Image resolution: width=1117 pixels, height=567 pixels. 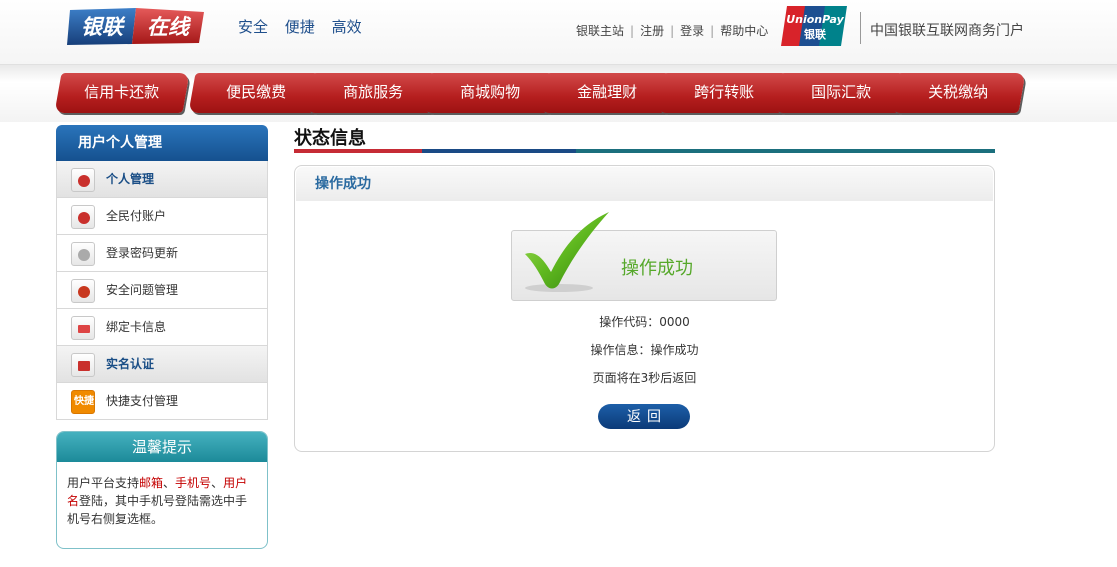 I want to click on link-register: 注册, so click(x=652, y=31).